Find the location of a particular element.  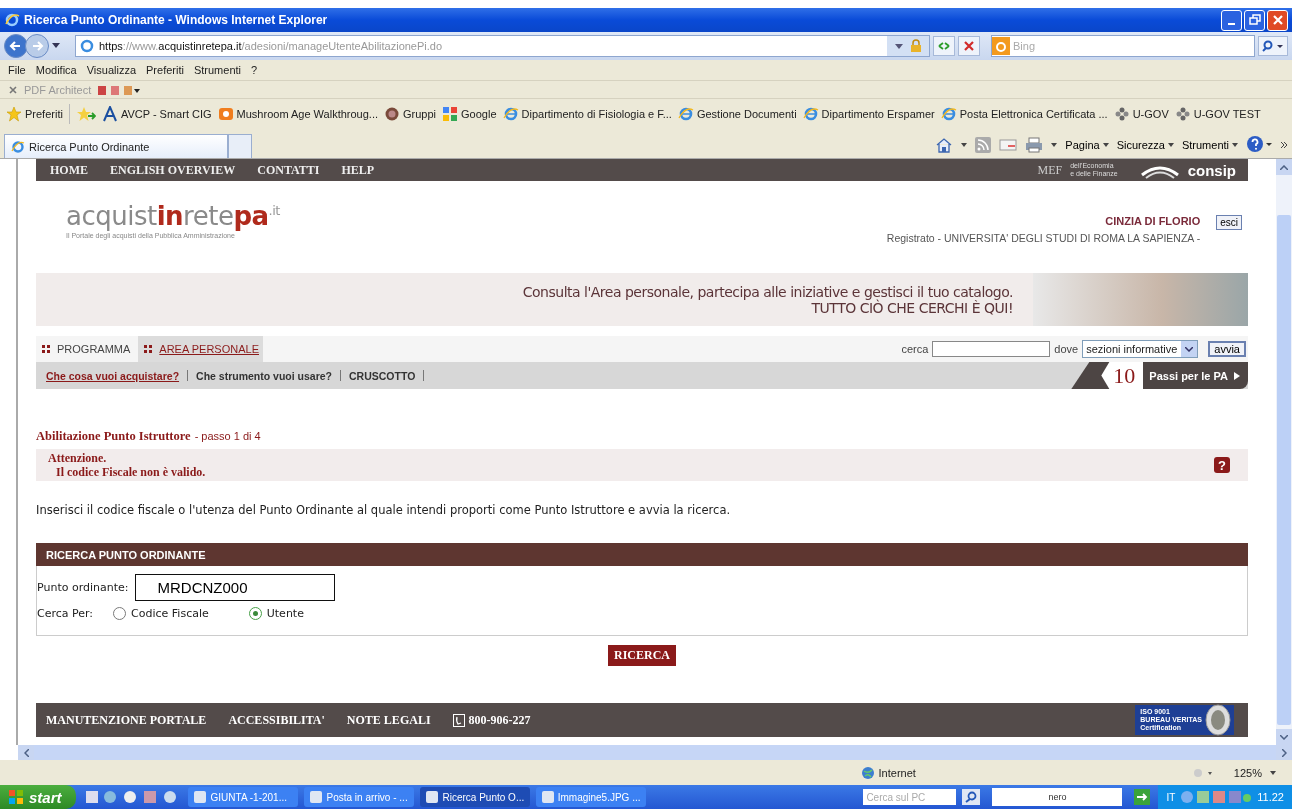

search-button: RICERCA is located at coordinates (642, 655).